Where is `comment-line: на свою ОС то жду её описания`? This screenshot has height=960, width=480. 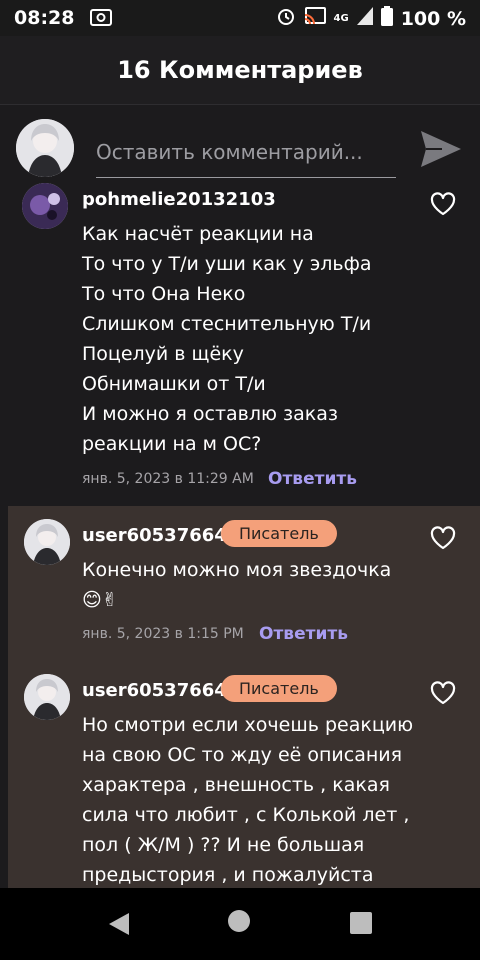
comment-line: на свою ОС то жду её описания is located at coordinates (242, 755).